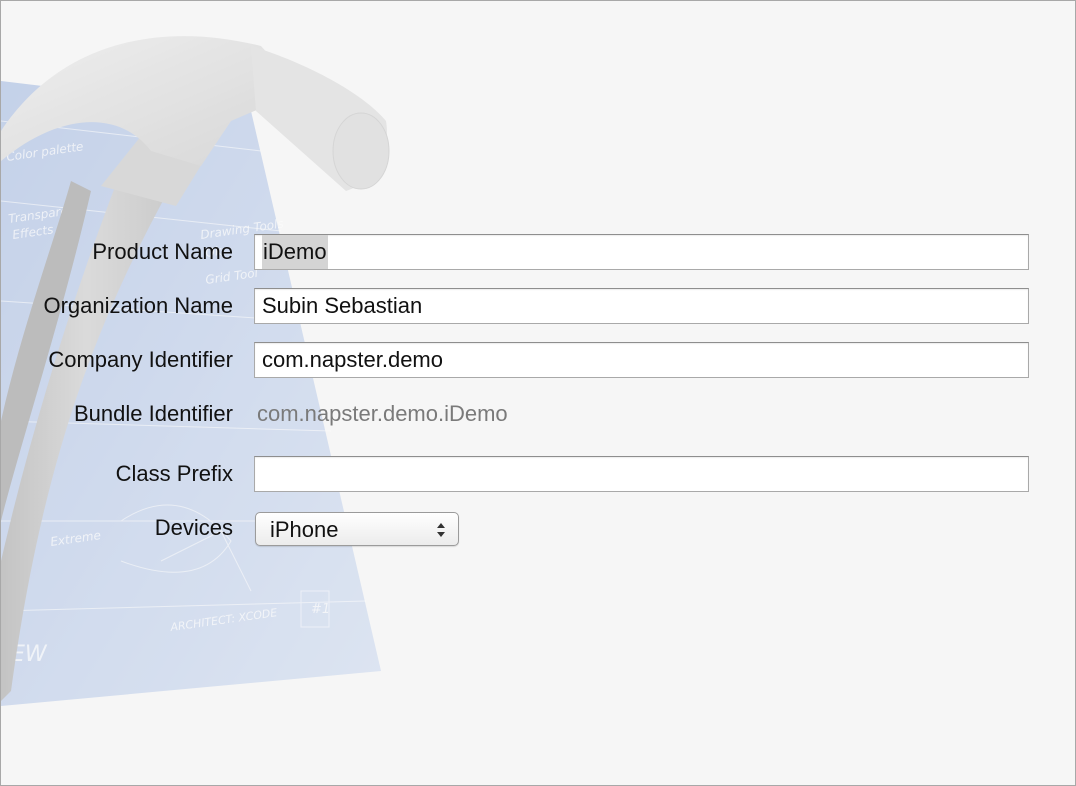 The height and width of the screenshot is (786, 1076). What do you see at coordinates (352, 359) in the screenshot?
I see `company-identifier-value: com.napster.demo` at bounding box center [352, 359].